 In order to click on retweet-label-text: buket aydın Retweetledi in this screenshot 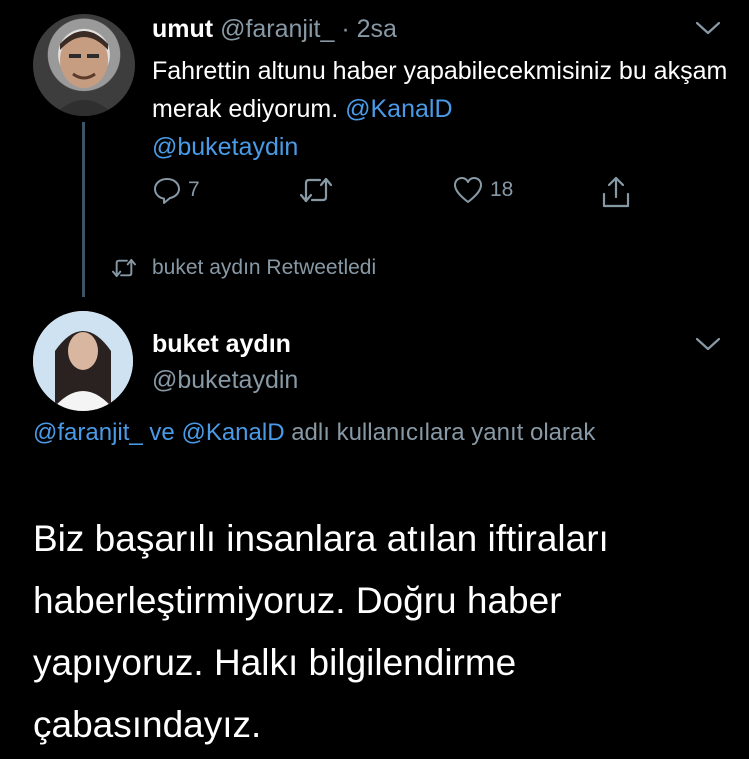, I will do `click(264, 268)`.